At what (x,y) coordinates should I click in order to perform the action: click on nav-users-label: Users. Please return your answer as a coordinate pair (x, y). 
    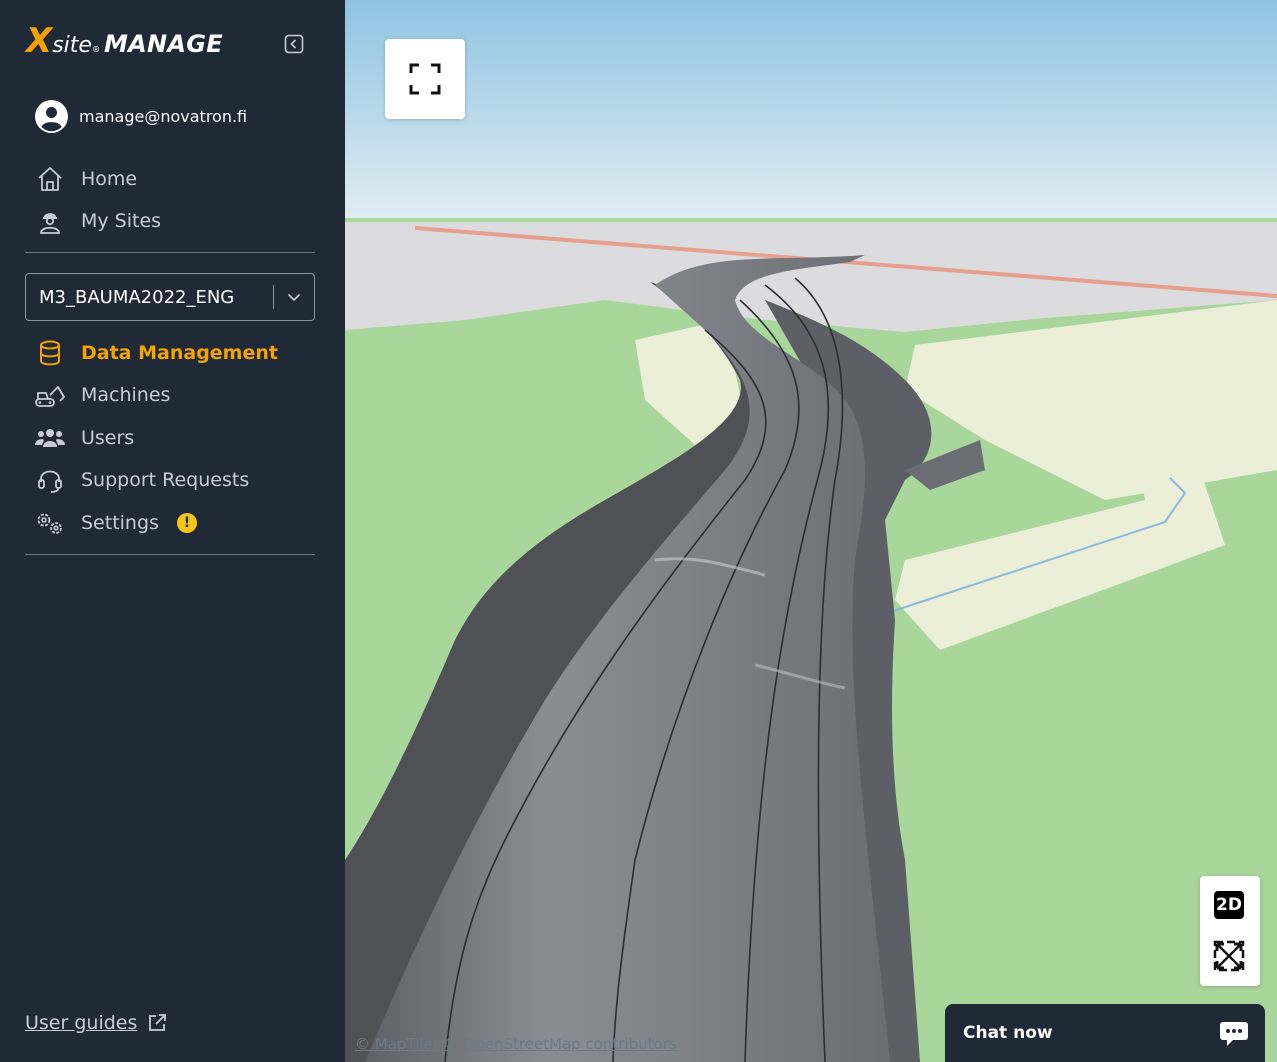
    Looking at the image, I should click on (108, 438).